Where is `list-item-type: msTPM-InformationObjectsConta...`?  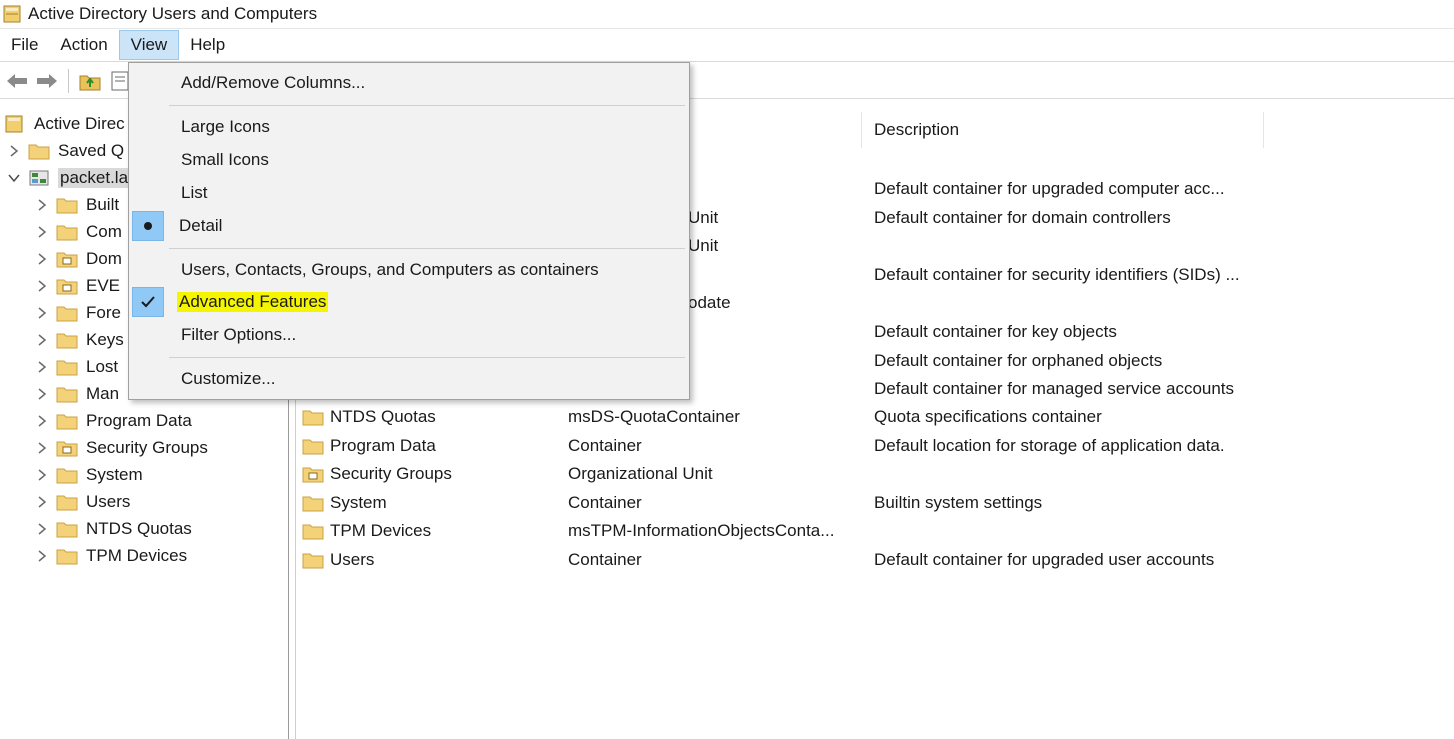
list-item-type: msTPM-InformationObjectsConta... is located at coordinates (701, 531).